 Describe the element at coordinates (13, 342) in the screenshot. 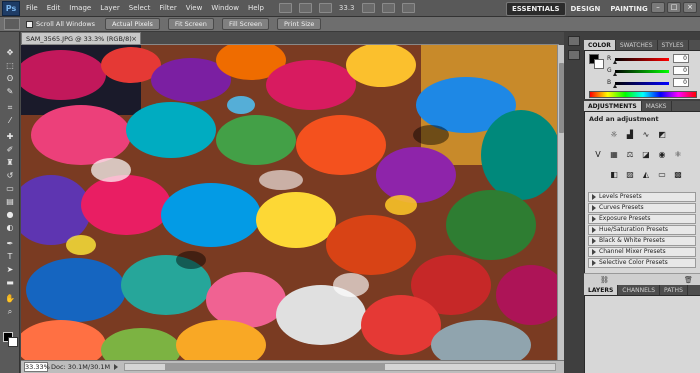

I see `background-color-swatch` at that location.